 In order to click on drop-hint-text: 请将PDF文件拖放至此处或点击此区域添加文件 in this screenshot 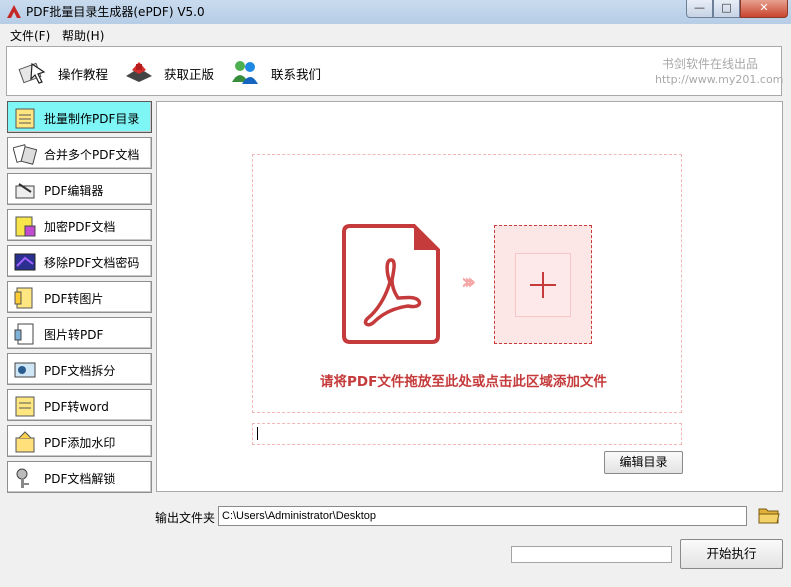, I will do `click(463, 380)`.